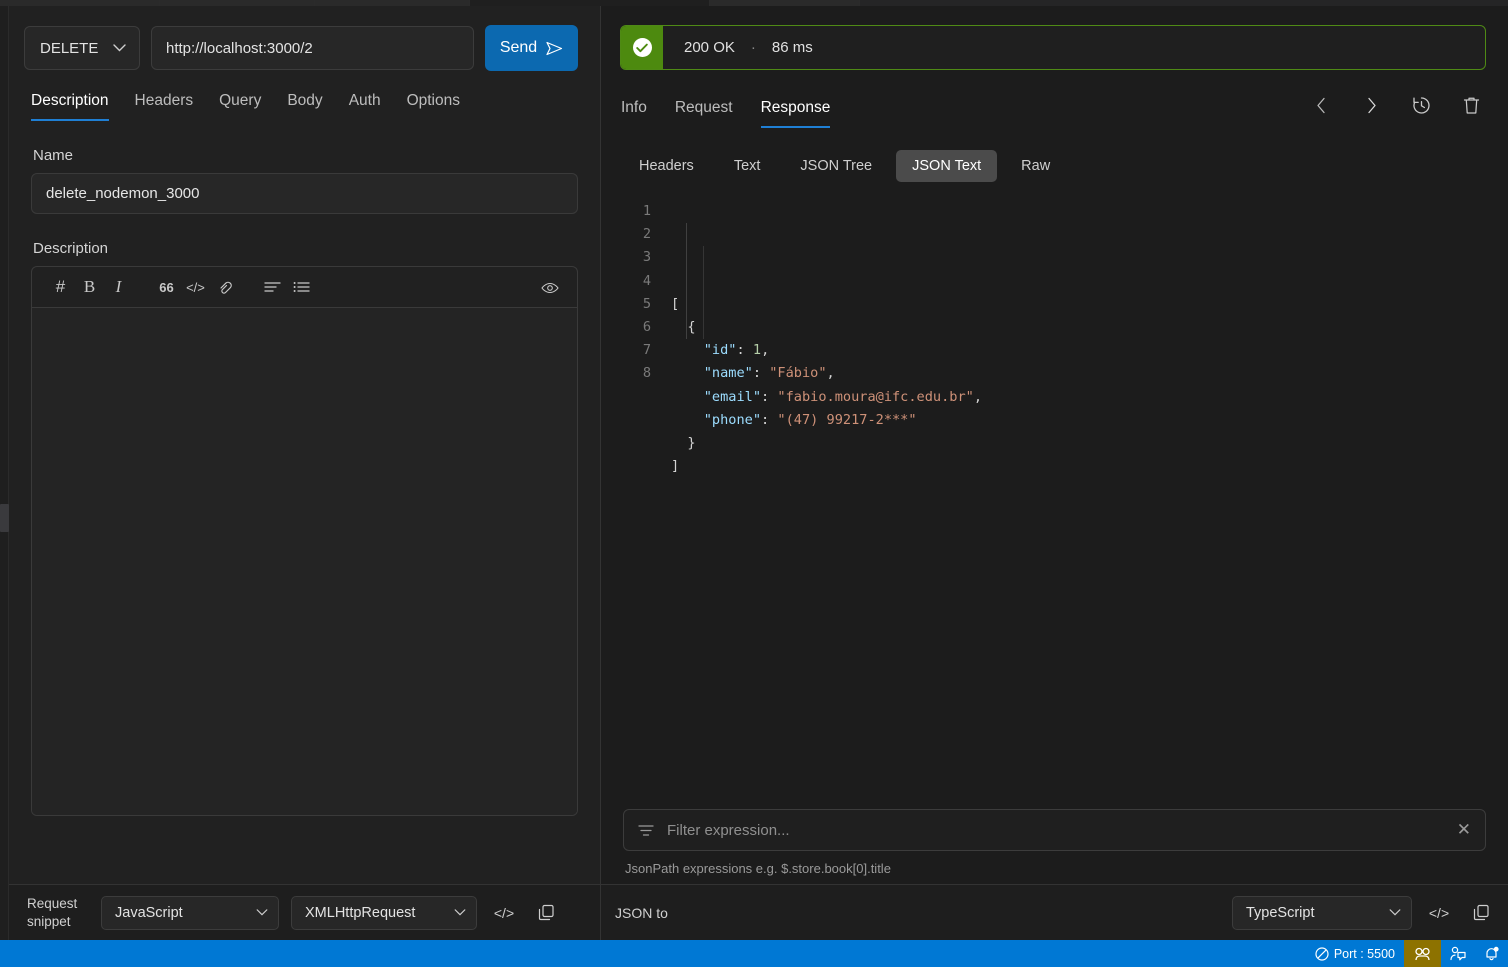  Describe the element at coordinates (304, 106) in the screenshot. I see `tab-body: Body` at that location.